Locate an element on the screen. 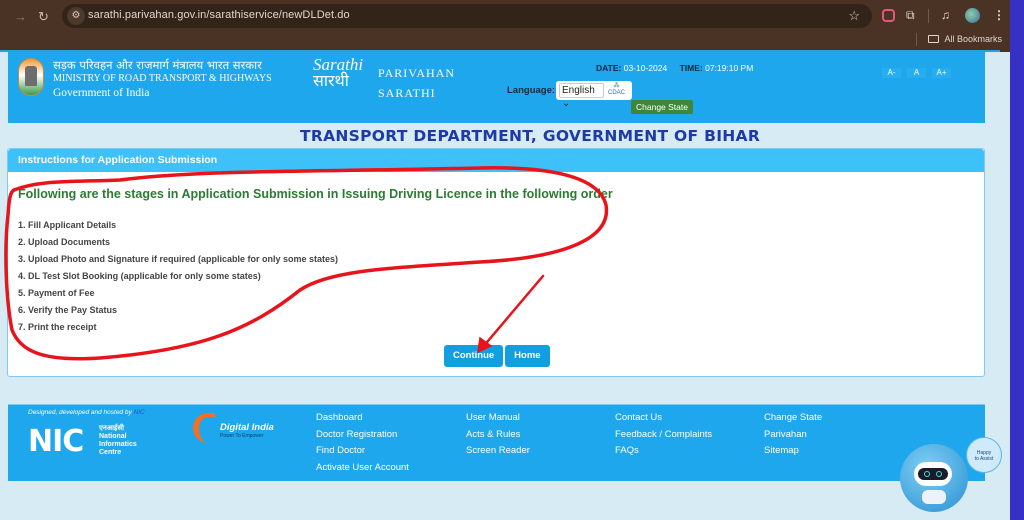 Image resolution: width=1024 pixels, height=520 pixels. font-size-controls: A- A A+ is located at coordinates (919, 71).